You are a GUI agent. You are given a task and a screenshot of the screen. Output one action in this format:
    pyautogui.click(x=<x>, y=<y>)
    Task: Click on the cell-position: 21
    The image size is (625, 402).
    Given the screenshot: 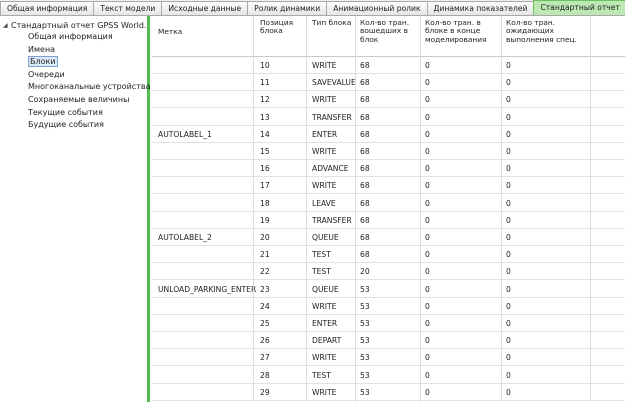 What is the action you would take?
    pyautogui.click(x=265, y=255)
    